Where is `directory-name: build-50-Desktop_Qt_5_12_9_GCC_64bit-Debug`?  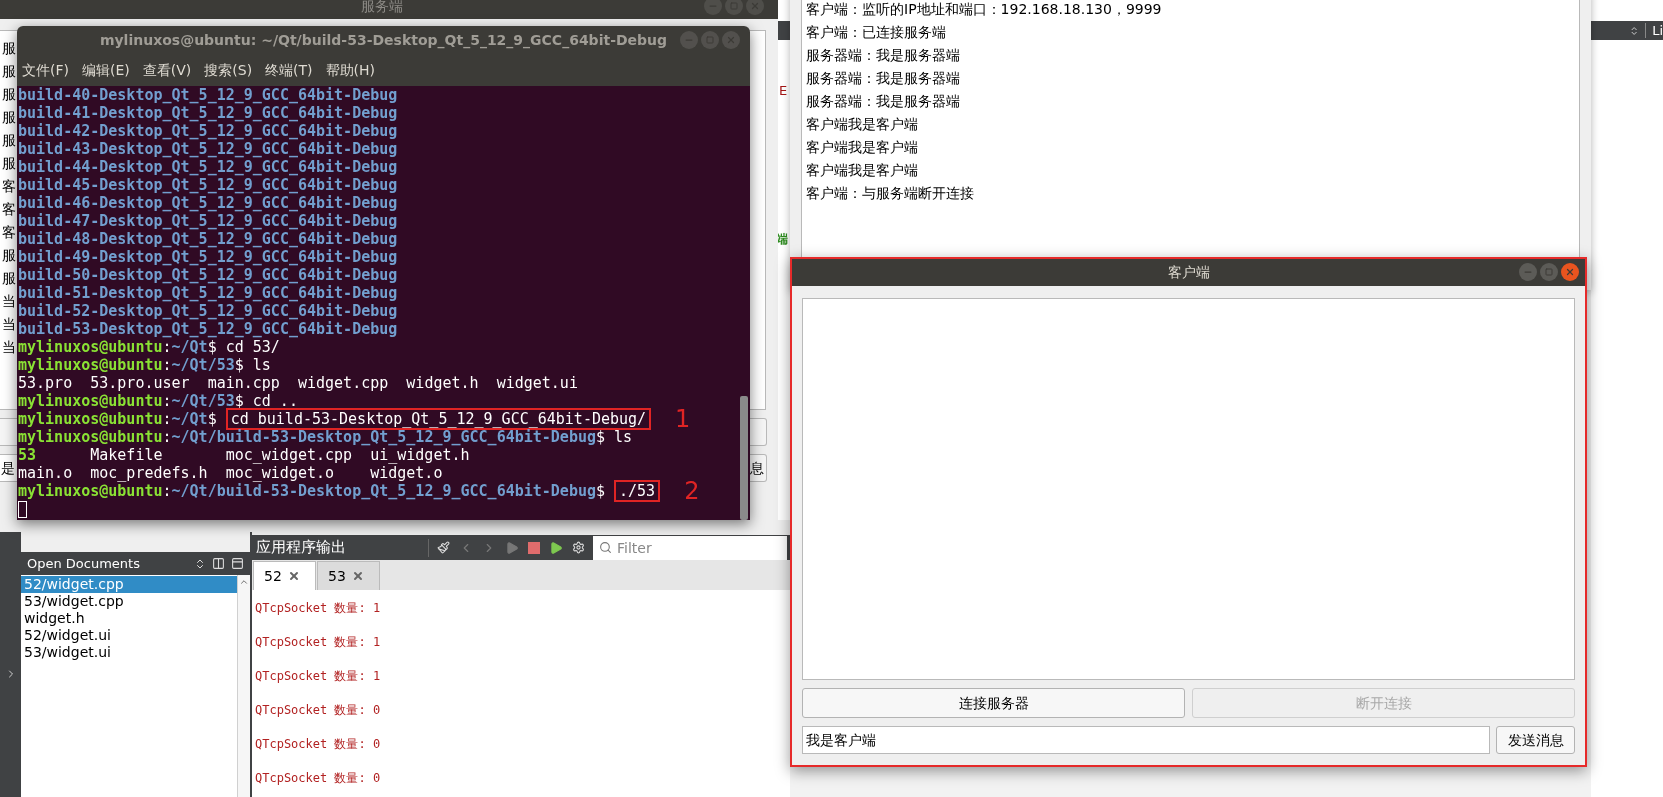 directory-name: build-50-Desktop_Qt_5_12_9_GCC_64bit-Debug is located at coordinates (208, 275).